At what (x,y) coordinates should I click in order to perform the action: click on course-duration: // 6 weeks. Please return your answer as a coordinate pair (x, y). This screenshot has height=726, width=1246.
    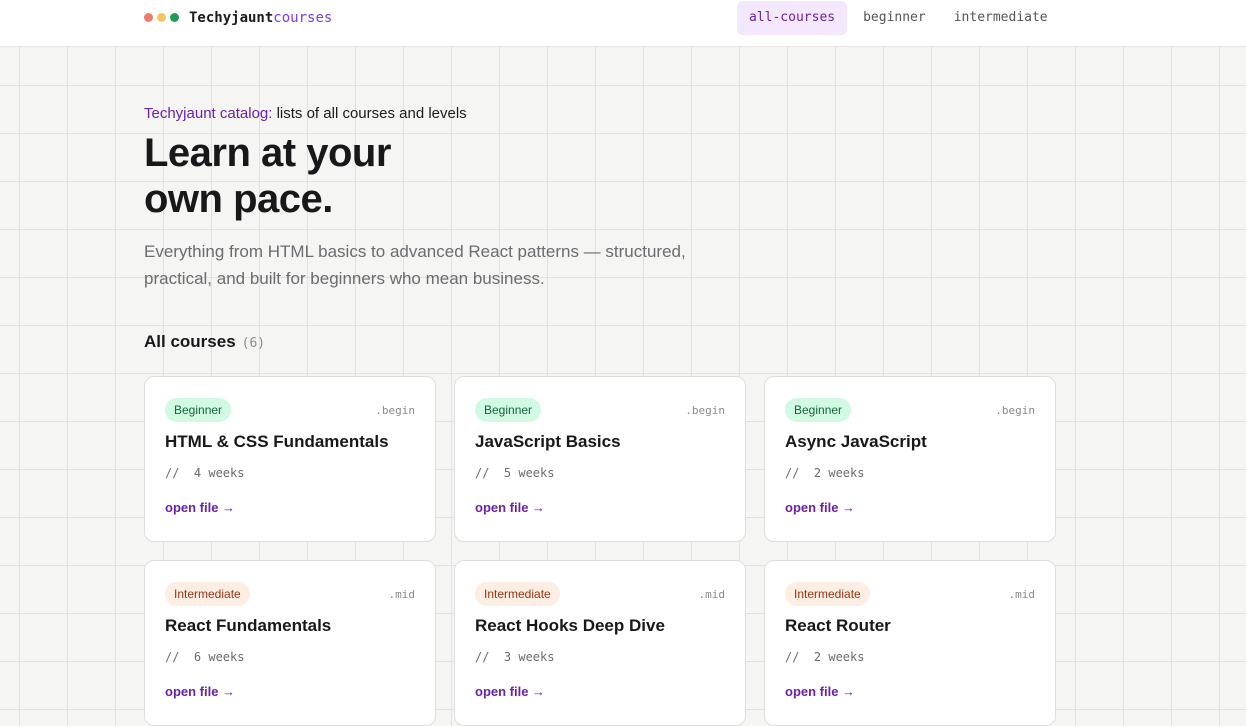
    Looking at the image, I should click on (205, 657).